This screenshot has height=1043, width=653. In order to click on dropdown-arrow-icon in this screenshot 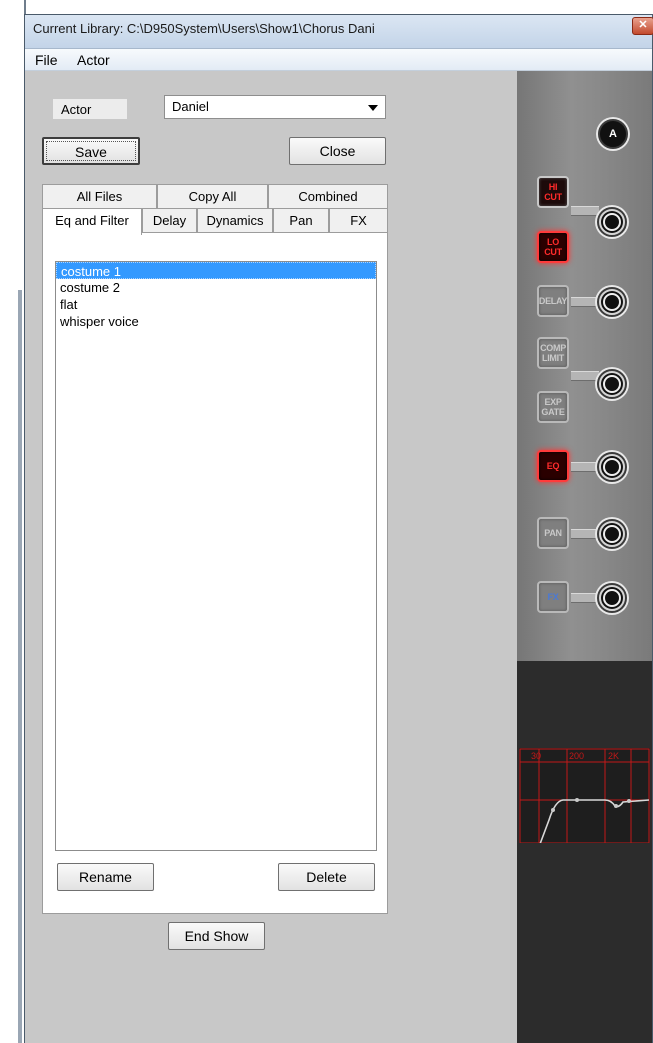, I will do `click(373, 108)`.